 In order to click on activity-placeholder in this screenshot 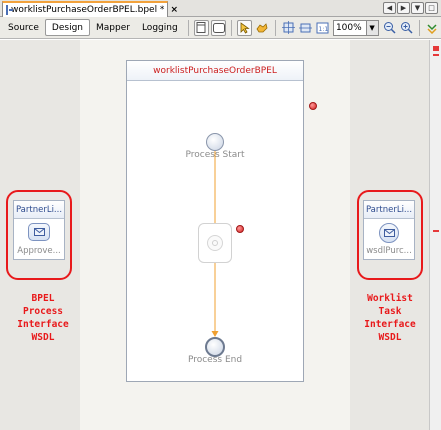, I will do `click(215, 243)`.